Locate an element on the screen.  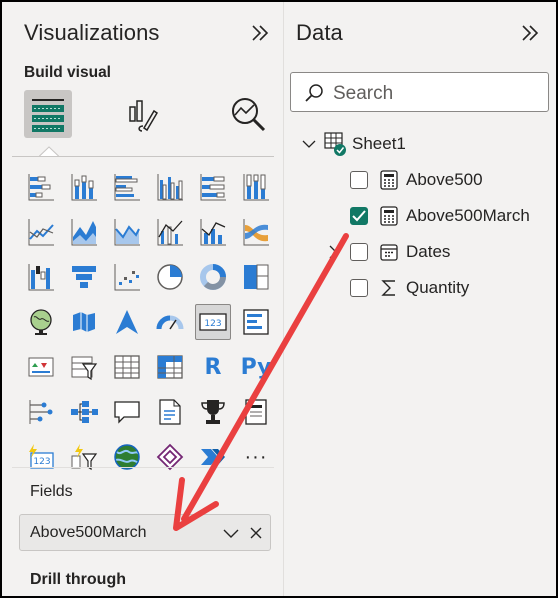
key-influencers-icon is located at coordinates (41, 412).